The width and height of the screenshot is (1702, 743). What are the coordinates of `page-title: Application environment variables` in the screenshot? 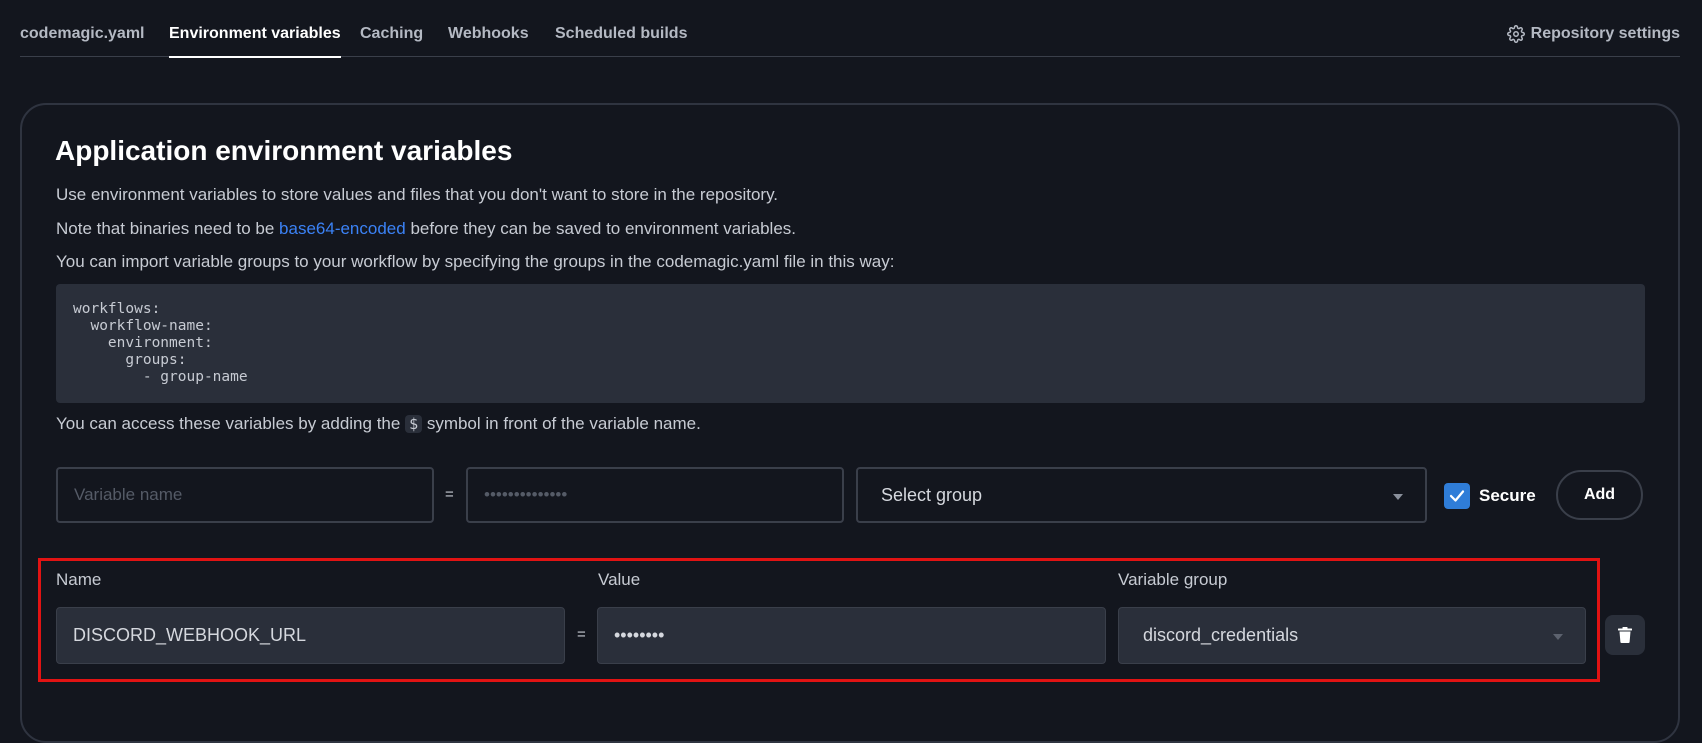 It's located at (284, 150).